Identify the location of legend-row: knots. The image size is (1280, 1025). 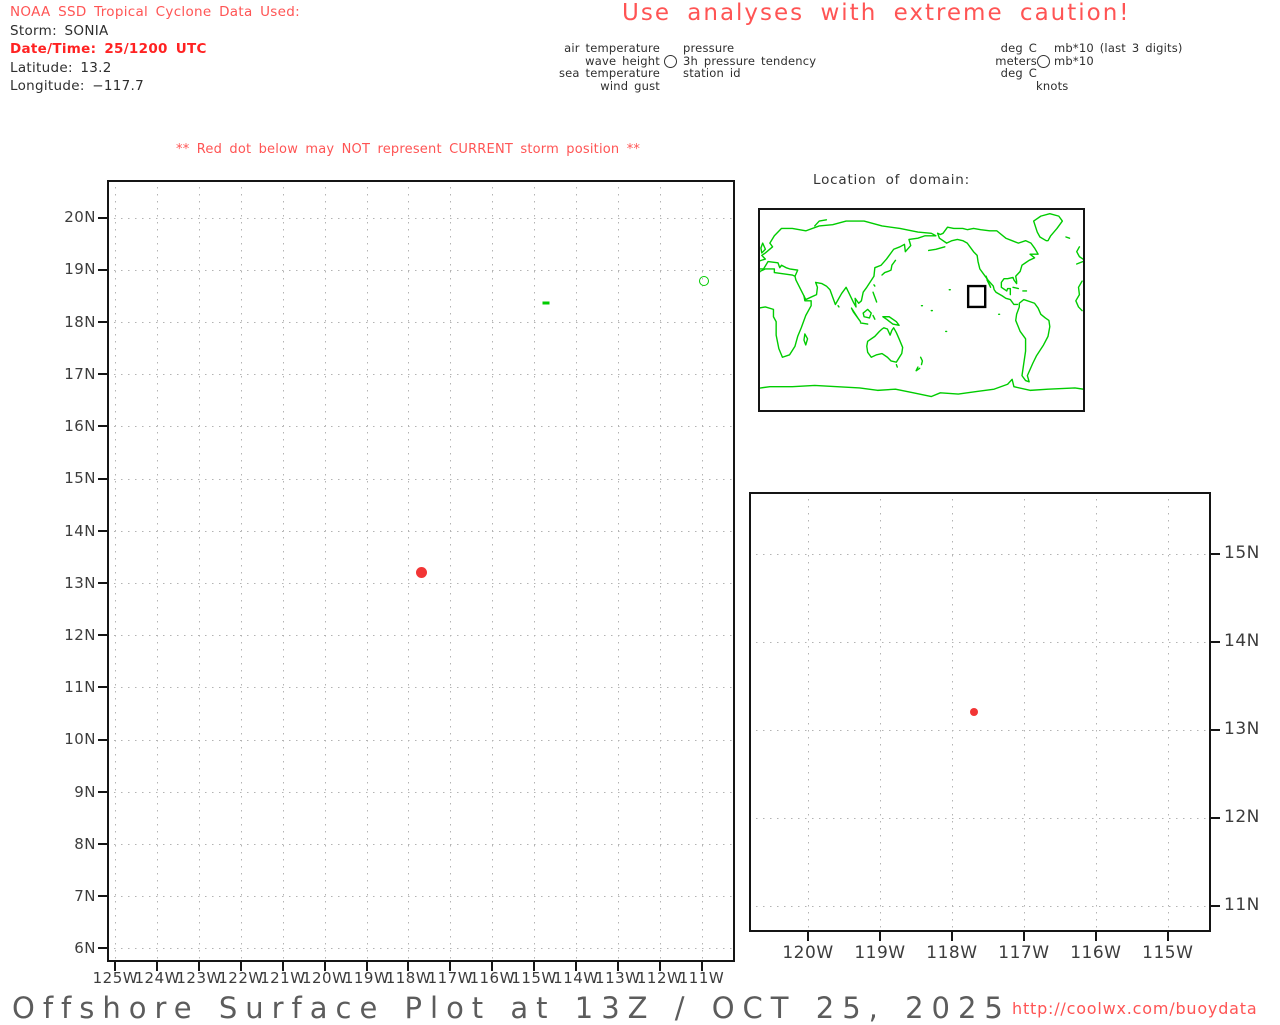
(1031, 85).